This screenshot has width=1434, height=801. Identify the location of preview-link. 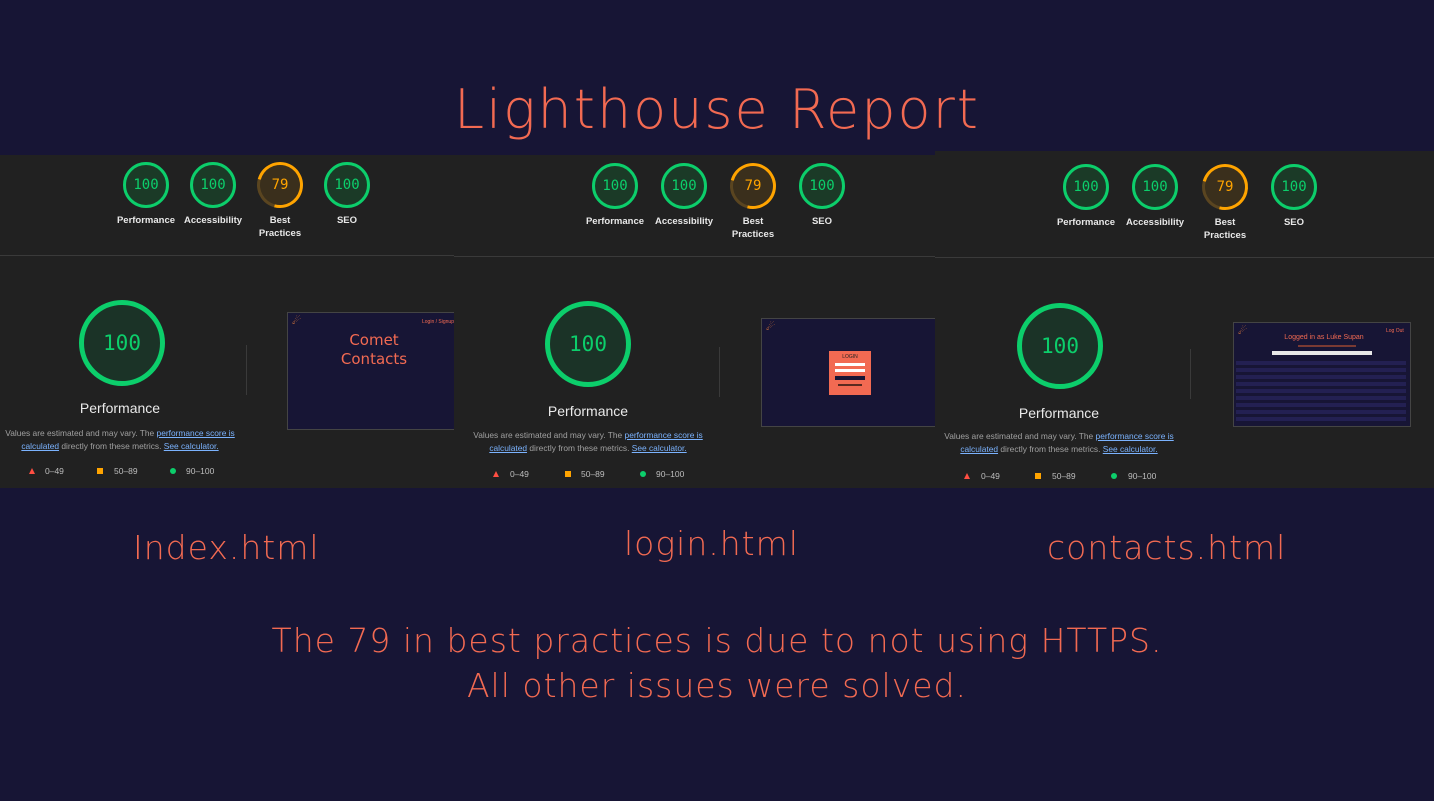
(850, 385).